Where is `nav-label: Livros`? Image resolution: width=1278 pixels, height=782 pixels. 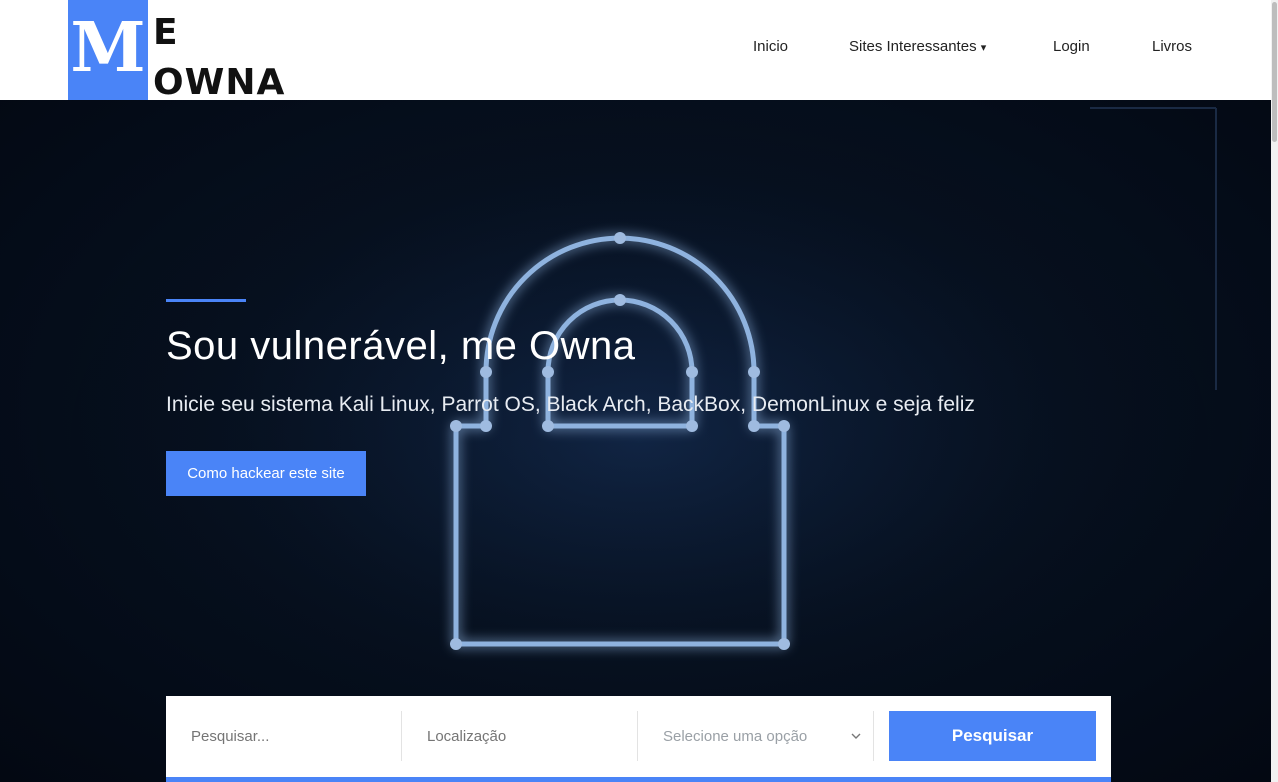
nav-label: Livros is located at coordinates (1172, 46).